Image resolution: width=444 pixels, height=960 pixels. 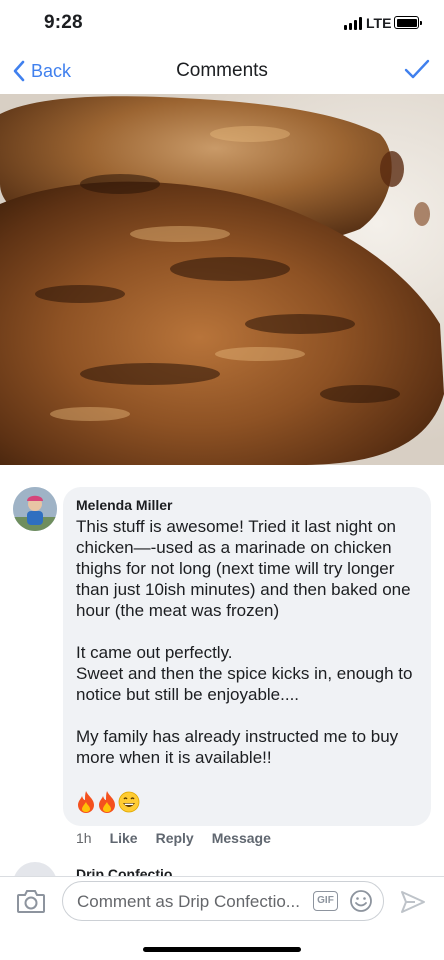 I want to click on signal-bars-icon, so click(x=354, y=23).